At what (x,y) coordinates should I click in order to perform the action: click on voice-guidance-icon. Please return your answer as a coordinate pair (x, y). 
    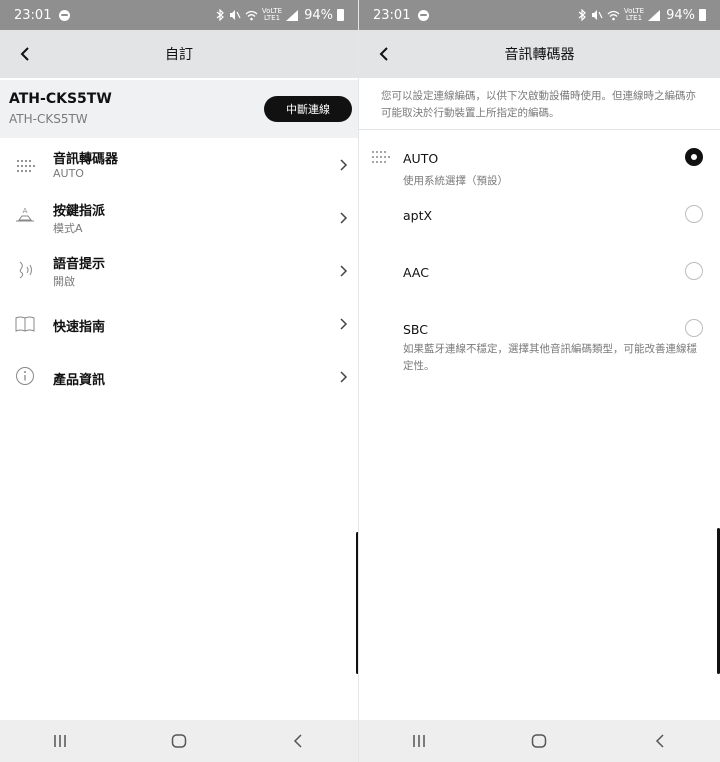
    Looking at the image, I should click on (25, 270).